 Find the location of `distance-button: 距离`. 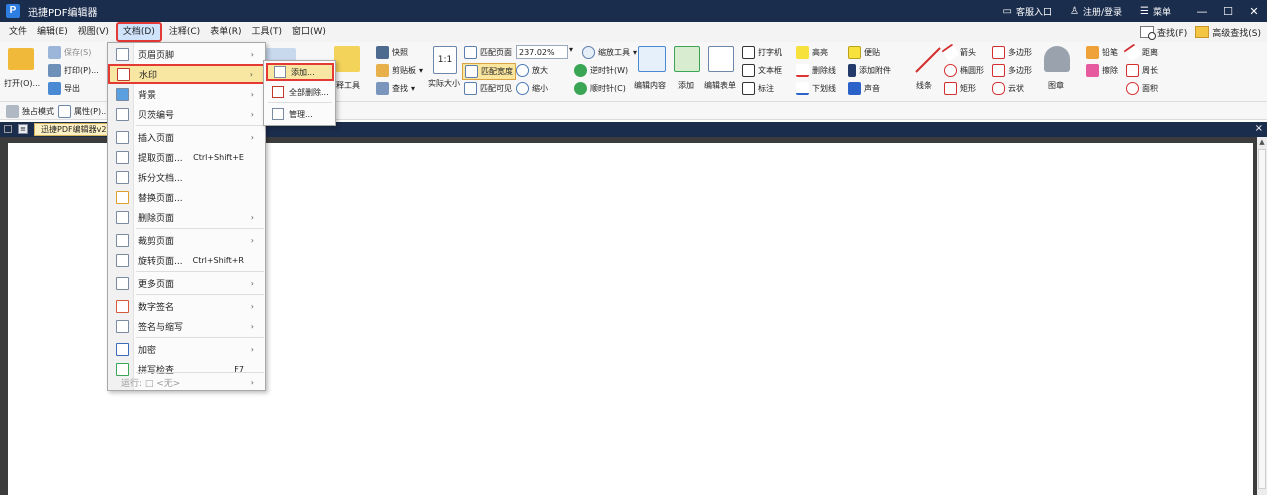

distance-button: 距离 is located at coordinates (1140, 52).